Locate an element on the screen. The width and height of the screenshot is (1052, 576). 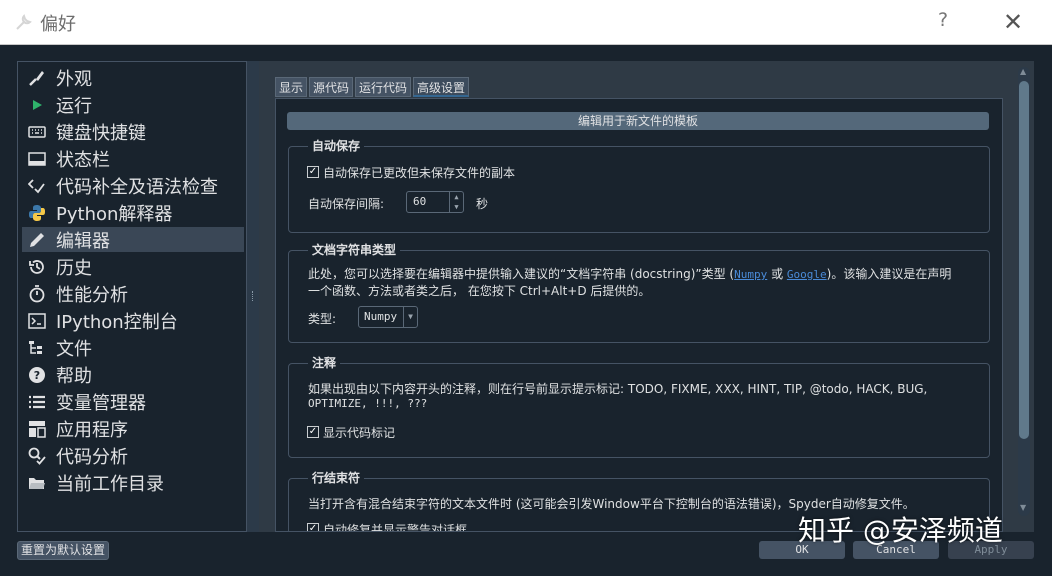
code-annotations-checkbox-label: 显示代码标记 is located at coordinates (359, 433).